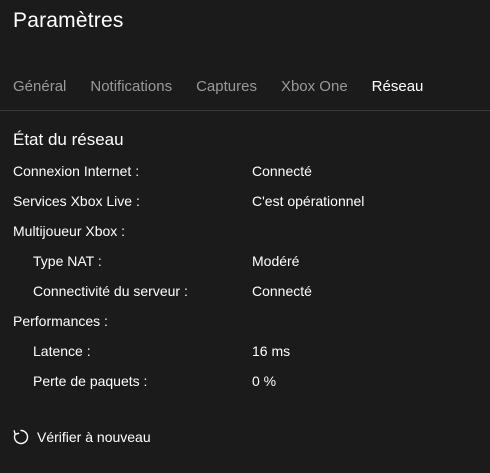  What do you see at coordinates (243, 268) in the screenshot?
I see `row-nat-type: Type NAT : Modéré` at bounding box center [243, 268].